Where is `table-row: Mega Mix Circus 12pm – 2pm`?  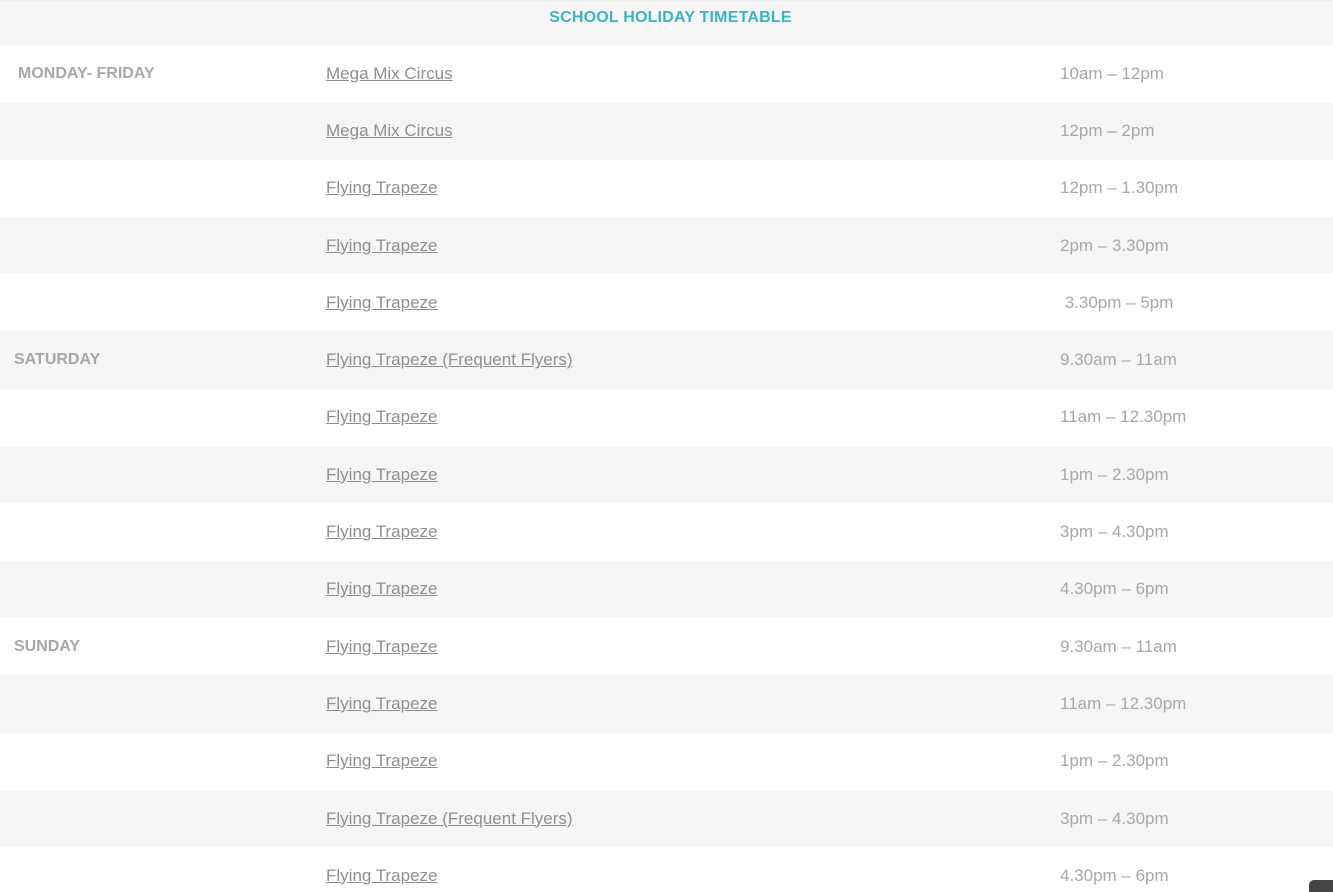
table-row: Mega Mix Circus 12pm – 2pm is located at coordinates (666, 131).